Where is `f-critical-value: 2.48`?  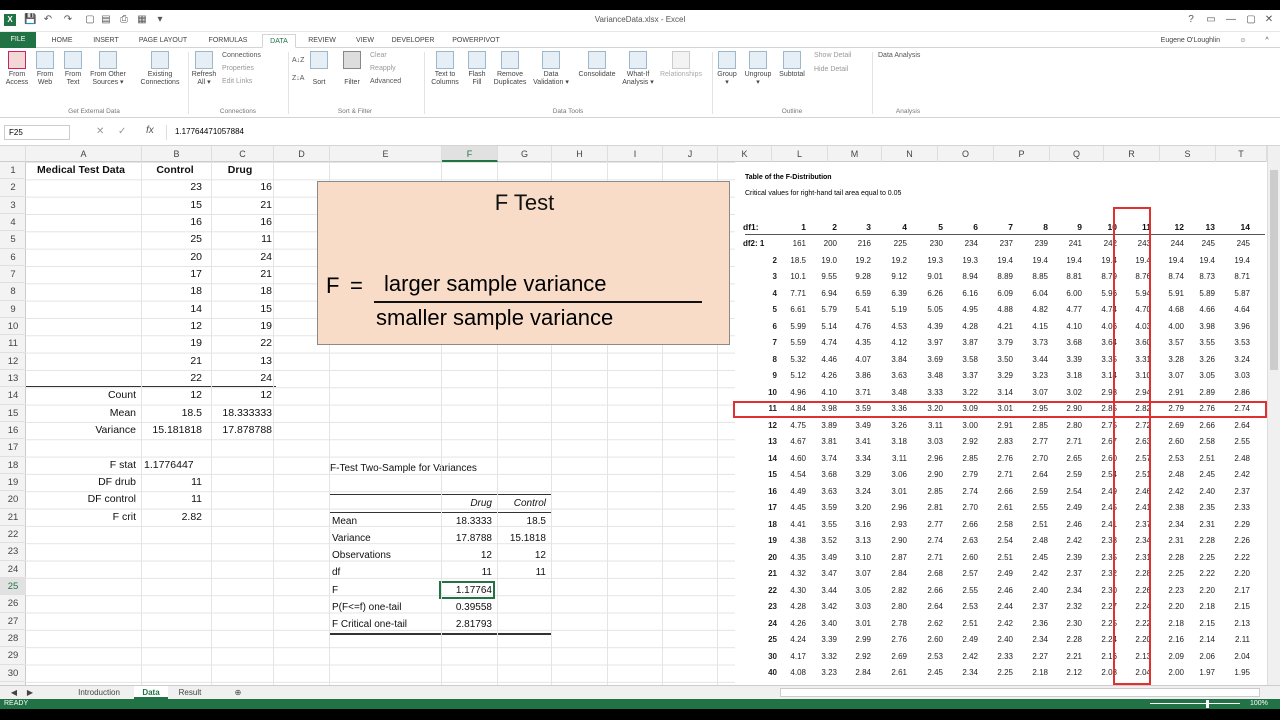
f-critical-value: 2.48 is located at coordinates (1032, 541).